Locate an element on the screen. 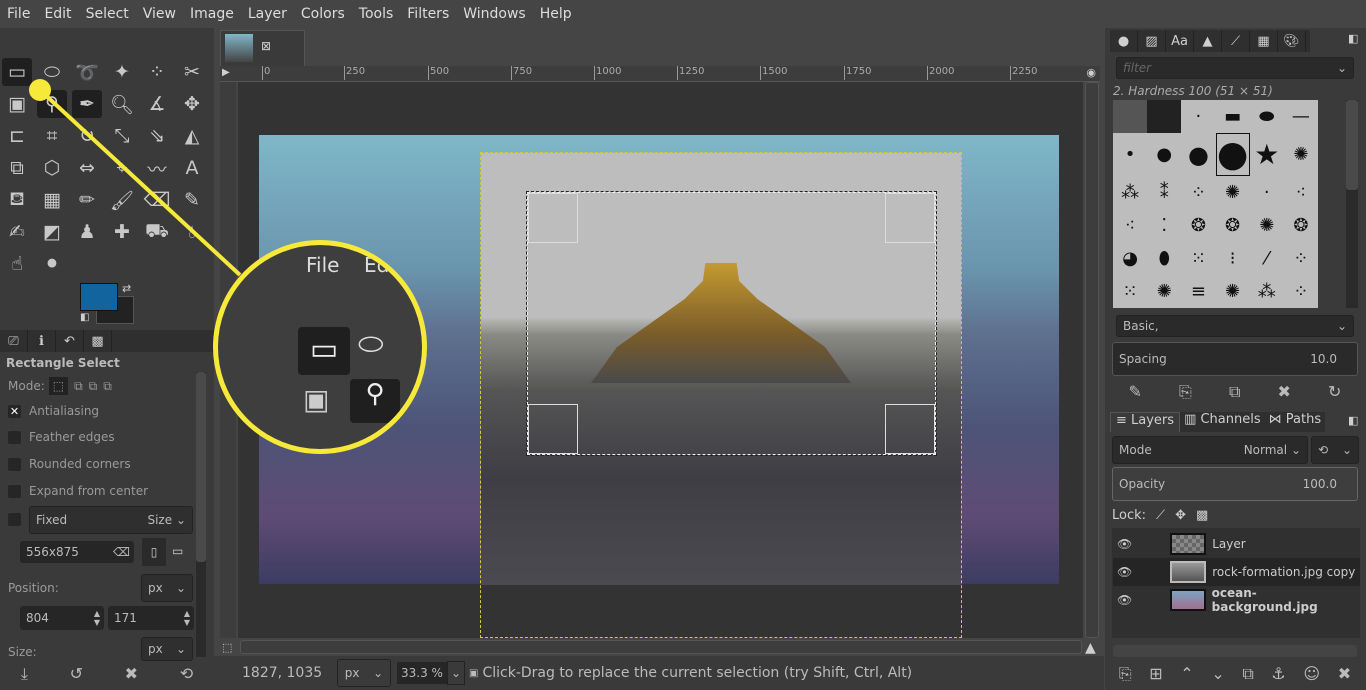 The height and width of the screenshot is (690, 1366). callout-foreground-select-icon: ▣ is located at coordinates (316, 399).